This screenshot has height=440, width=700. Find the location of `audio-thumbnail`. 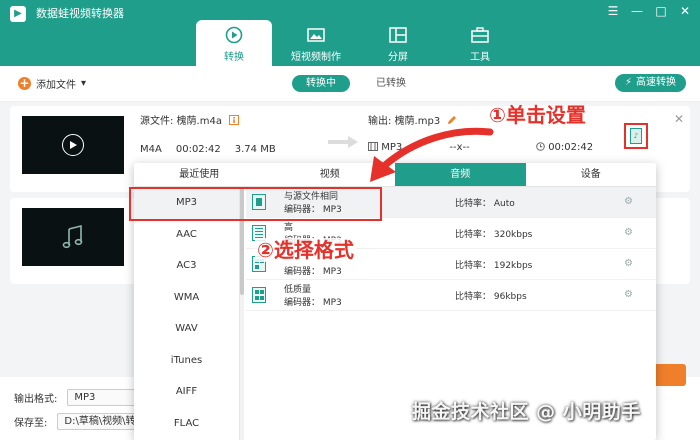

audio-thumbnail is located at coordinates (73, 237).